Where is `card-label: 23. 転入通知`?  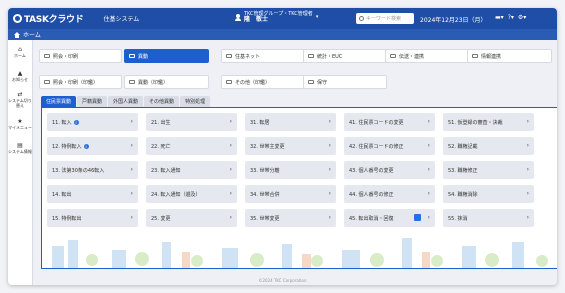 card-label: 23. 転入通知 is located at coordinates (166, 170).